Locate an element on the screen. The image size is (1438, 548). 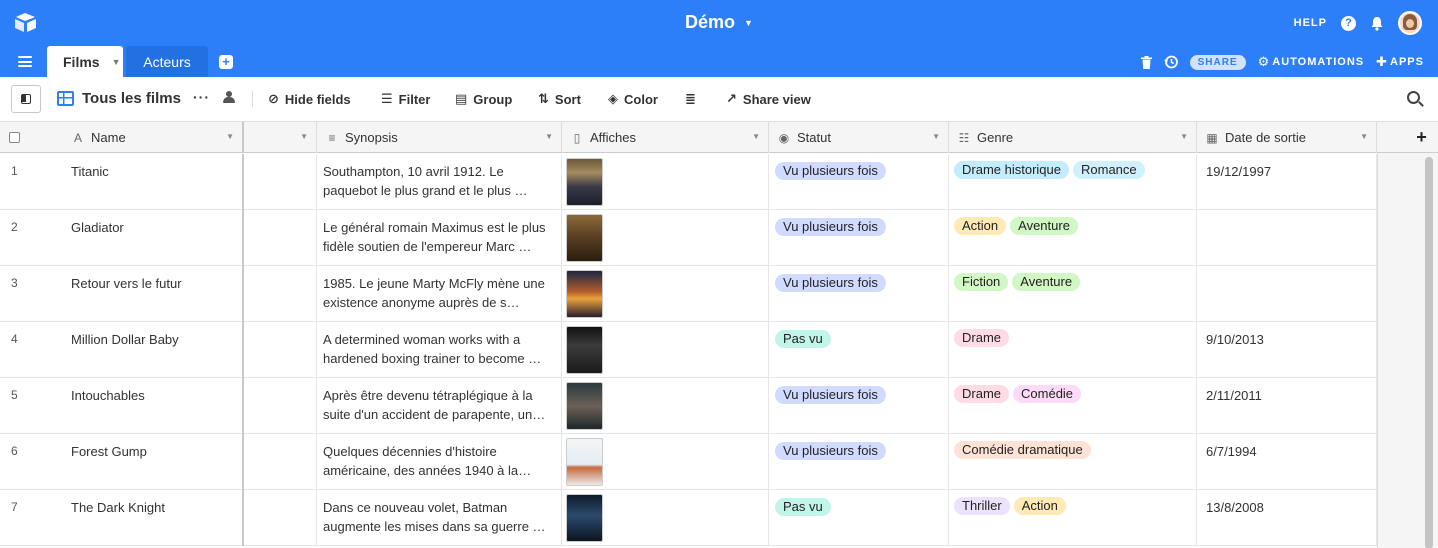
help-link: HELP is located at coordinates (1310, 23).